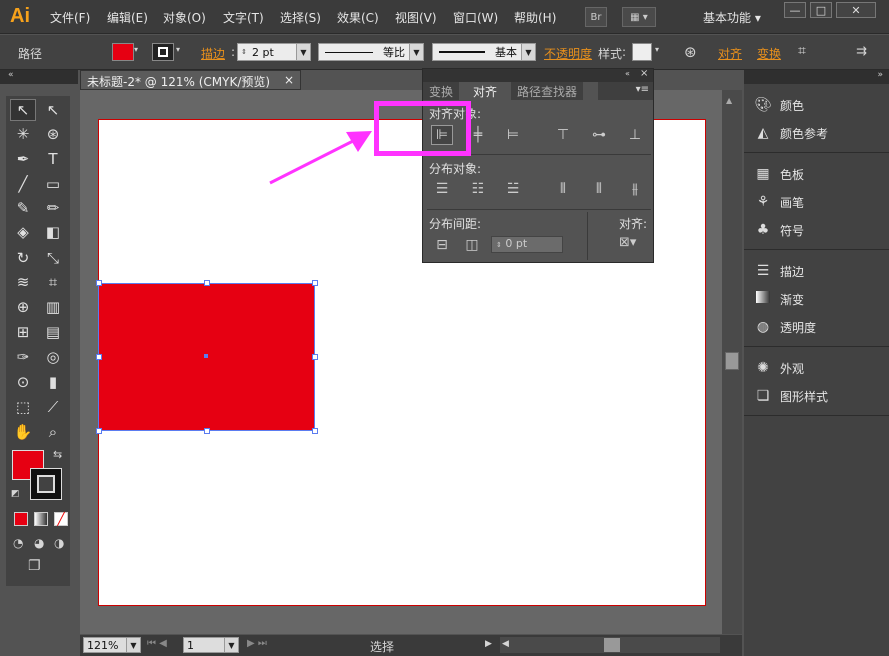 The height and width of the screenshot is (656, 889). Describe the element at coordinates (769, 53) in the screenshot. I see `transform-link: 变换` at that location.